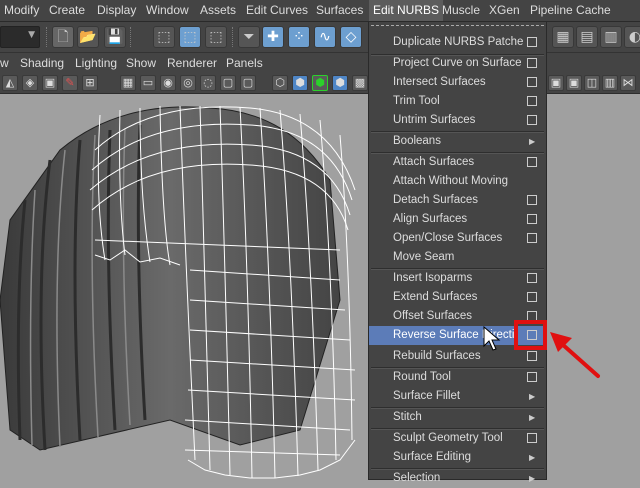 Image resolution: width=640 pixels, height=488 pixels. Describe the element at coordinates (457, 181) in the screenshot. I see `menu-item-attach-without-moving: Attach Without Moving` at that location.